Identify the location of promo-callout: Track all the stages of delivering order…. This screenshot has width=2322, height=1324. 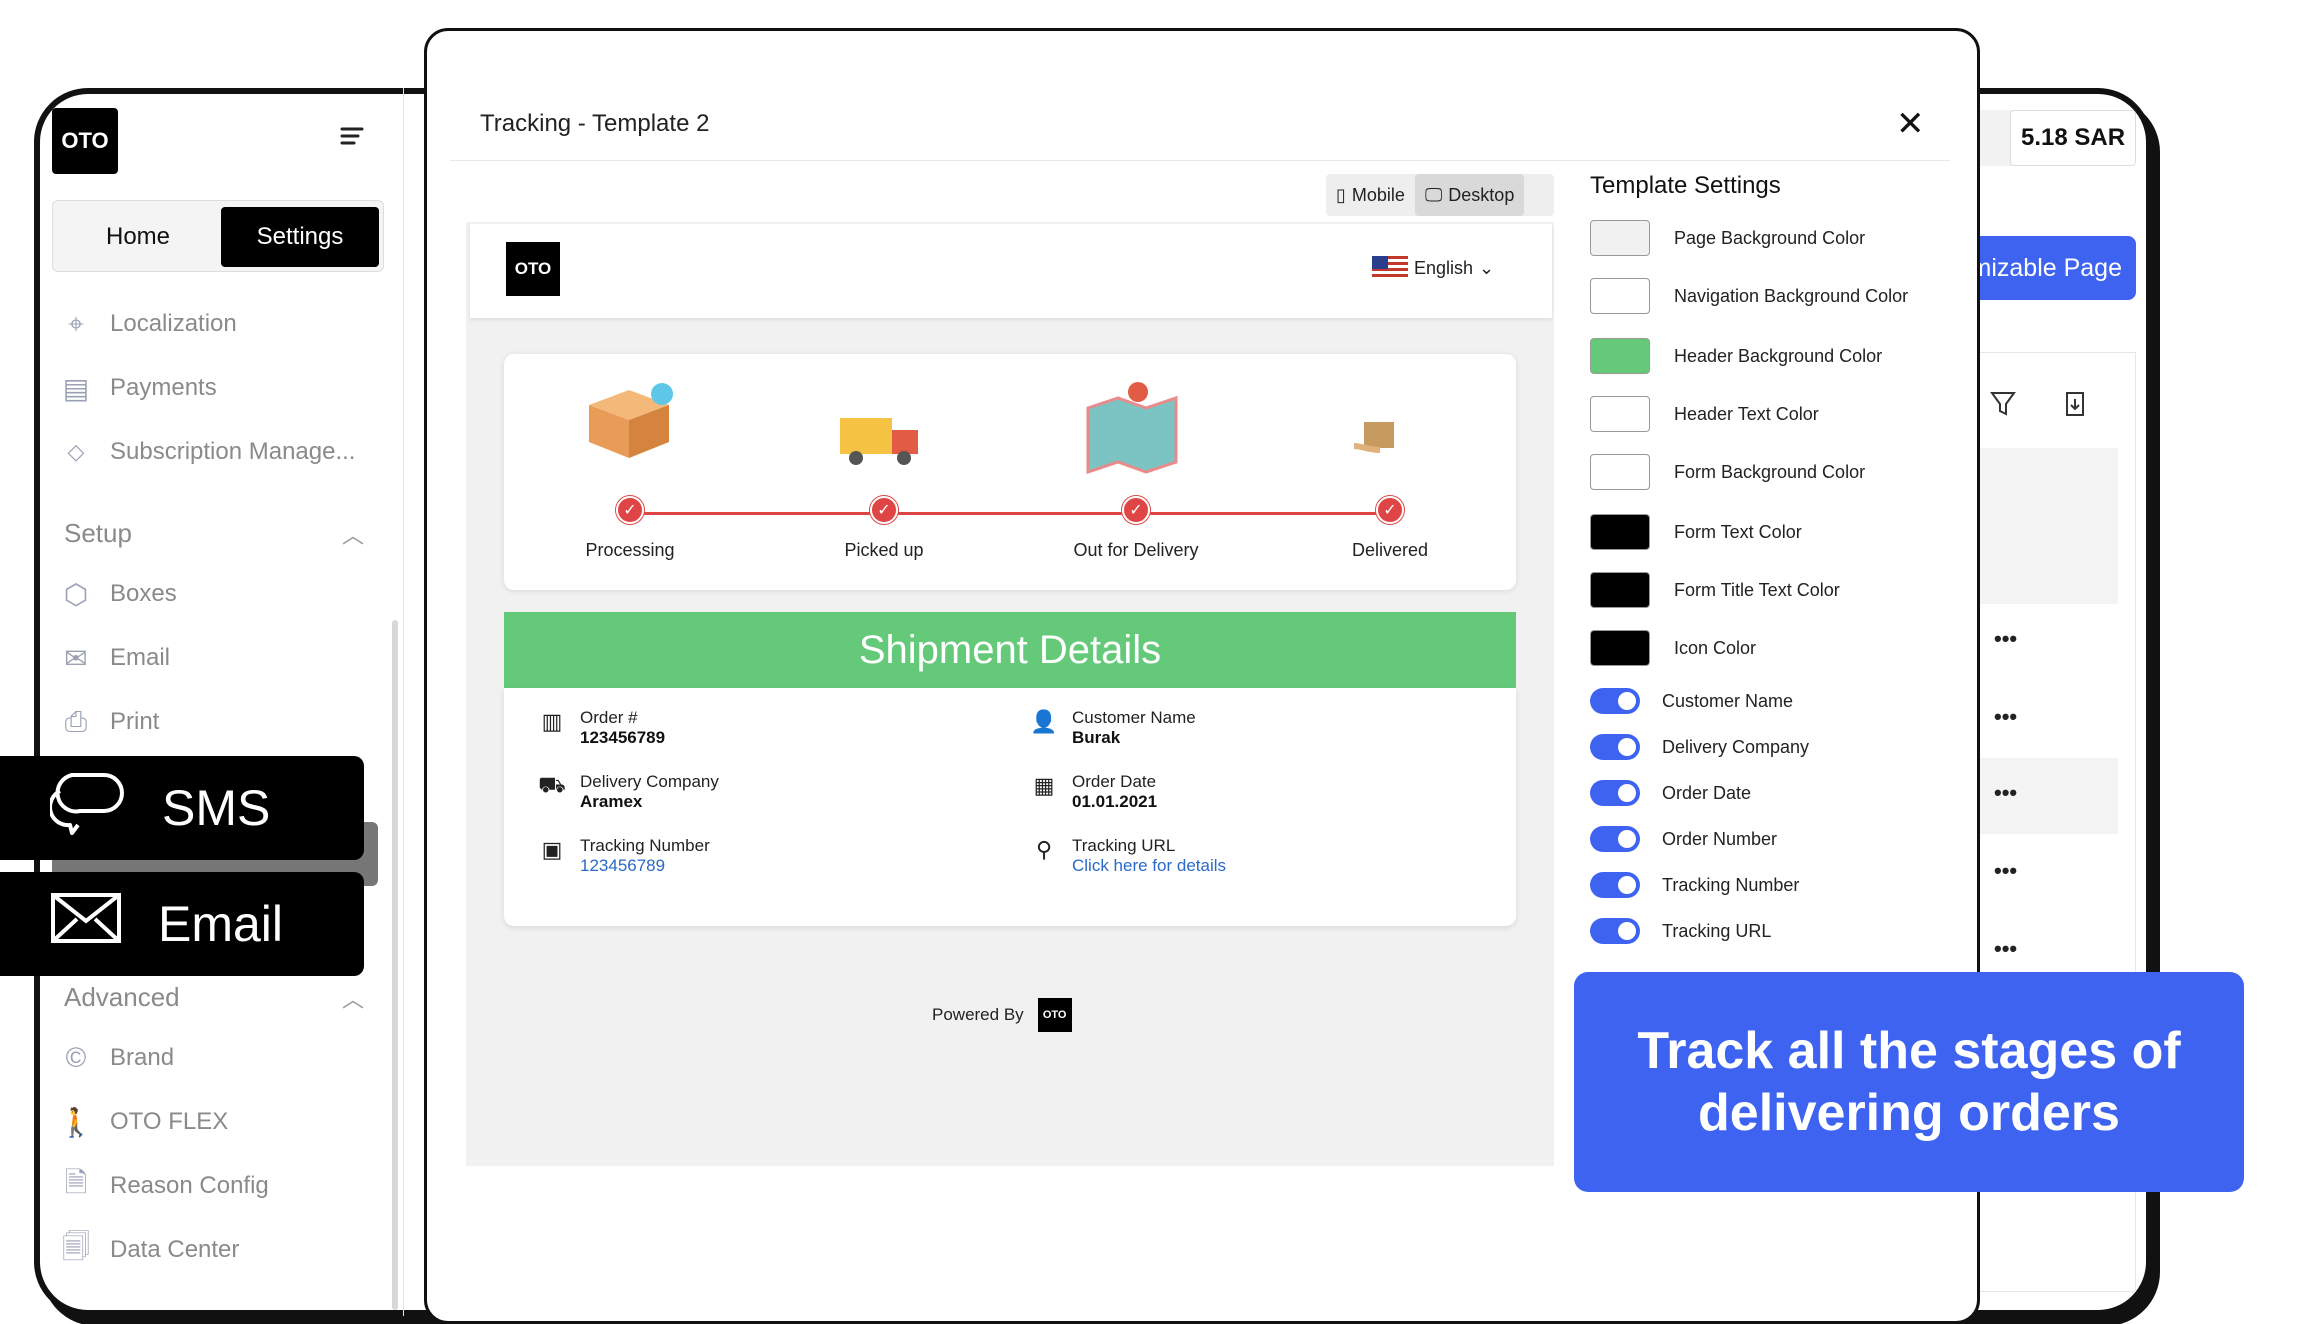
(1909, 1082).